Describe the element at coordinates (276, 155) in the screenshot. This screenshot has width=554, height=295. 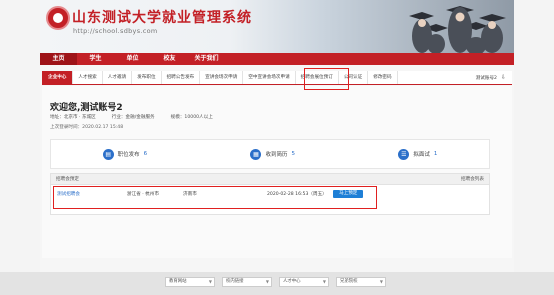
I see `stat-label: 收到简历` at that location.